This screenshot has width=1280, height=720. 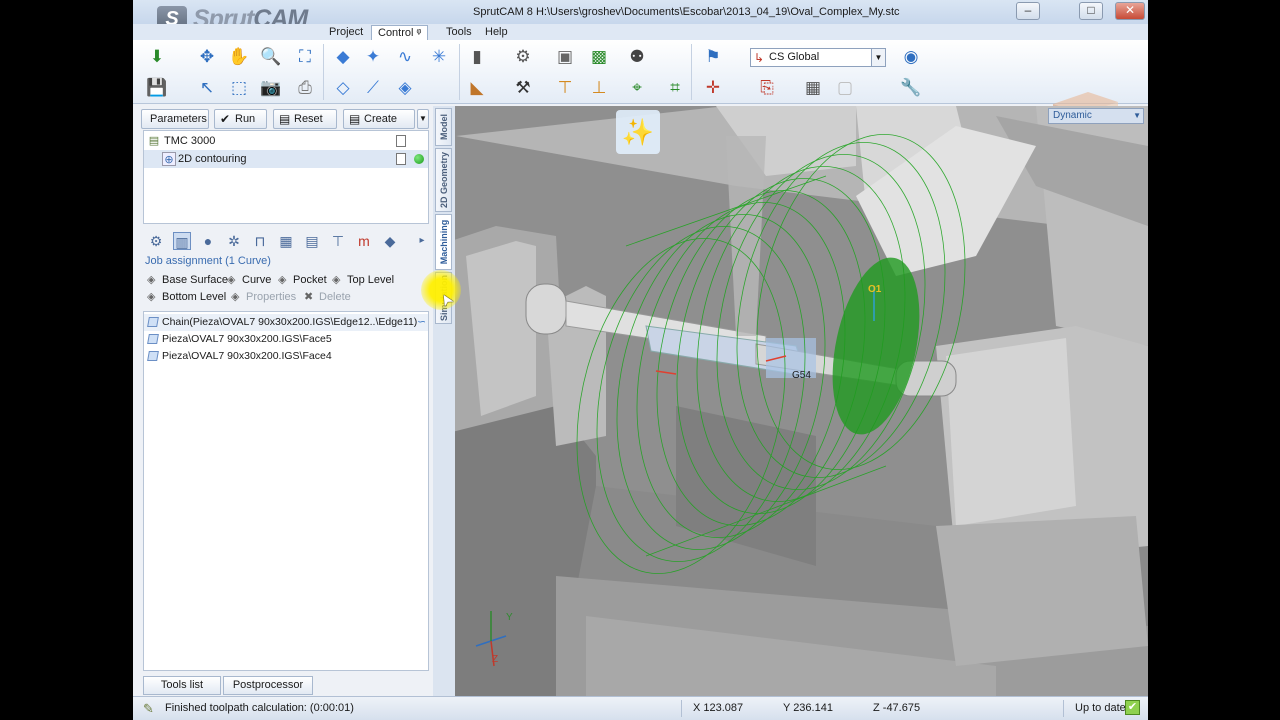 I want to click on tree-item-machine: ▤ TMC 3000, so click(x=286, y=141).